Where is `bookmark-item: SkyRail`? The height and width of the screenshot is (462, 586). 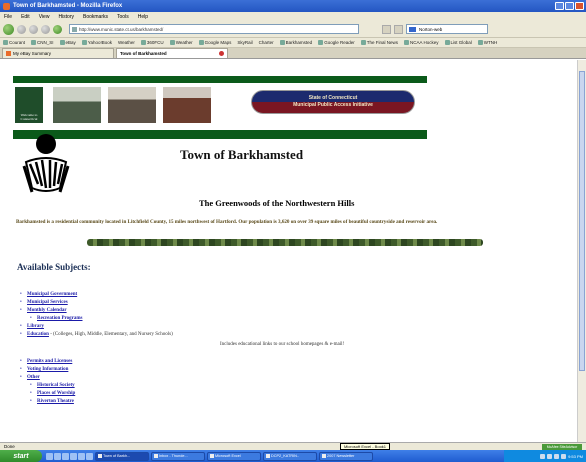
bookmark-item: SkyRail is located at coordinates (244, 42).